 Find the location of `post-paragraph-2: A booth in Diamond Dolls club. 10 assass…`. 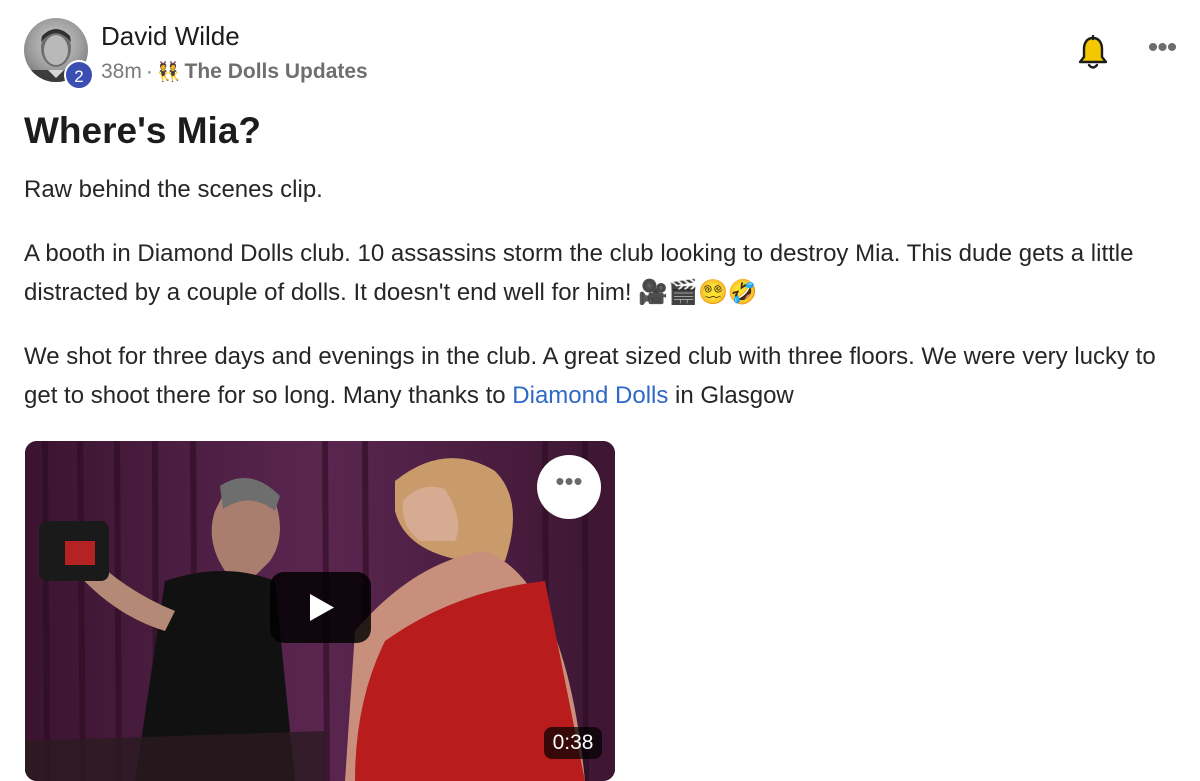

post-paragraph-2: A booth in Diamond Dolls club. 10 assass… is located at coordinates (599, 273).